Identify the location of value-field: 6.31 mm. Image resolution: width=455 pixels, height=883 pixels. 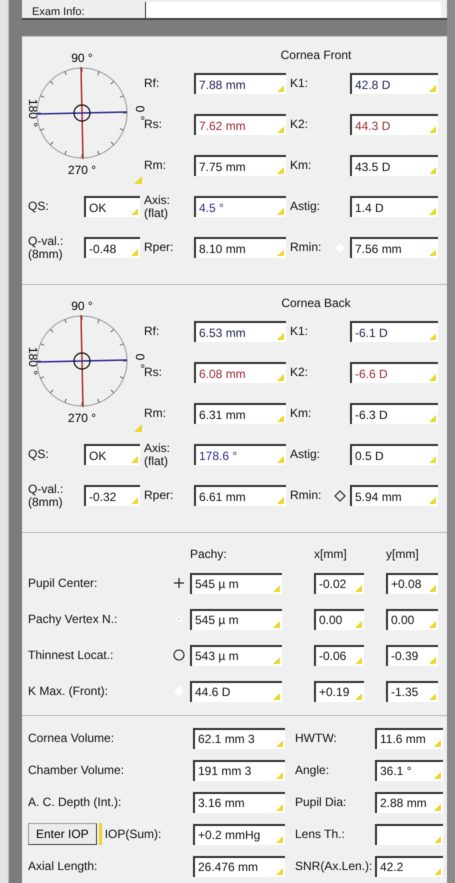
(240, 413).